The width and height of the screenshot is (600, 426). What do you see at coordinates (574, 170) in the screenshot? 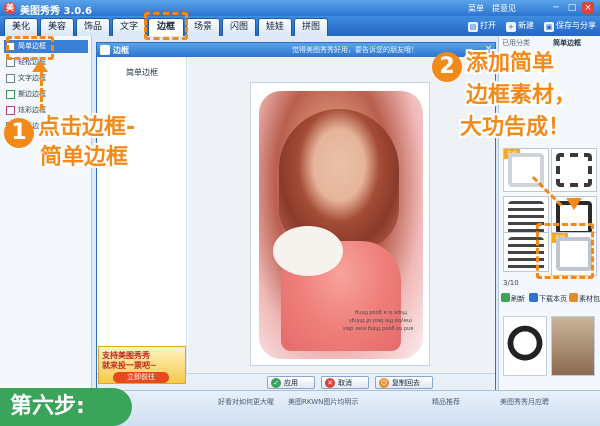
I see `border-thumbnail` at bounding box center [574, 170].